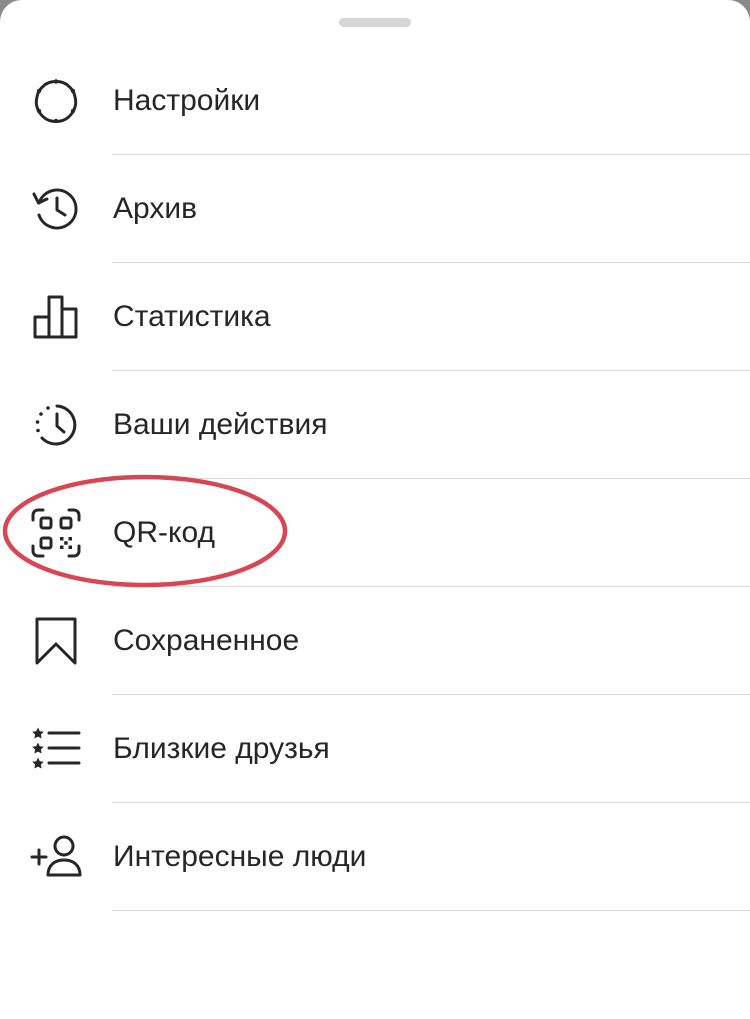 The height and width of the screenshot is (1019, 750). Describe the element at coordinates (164, 532) in the screenshot. I see `menu-item-label: QR-код` at that location.